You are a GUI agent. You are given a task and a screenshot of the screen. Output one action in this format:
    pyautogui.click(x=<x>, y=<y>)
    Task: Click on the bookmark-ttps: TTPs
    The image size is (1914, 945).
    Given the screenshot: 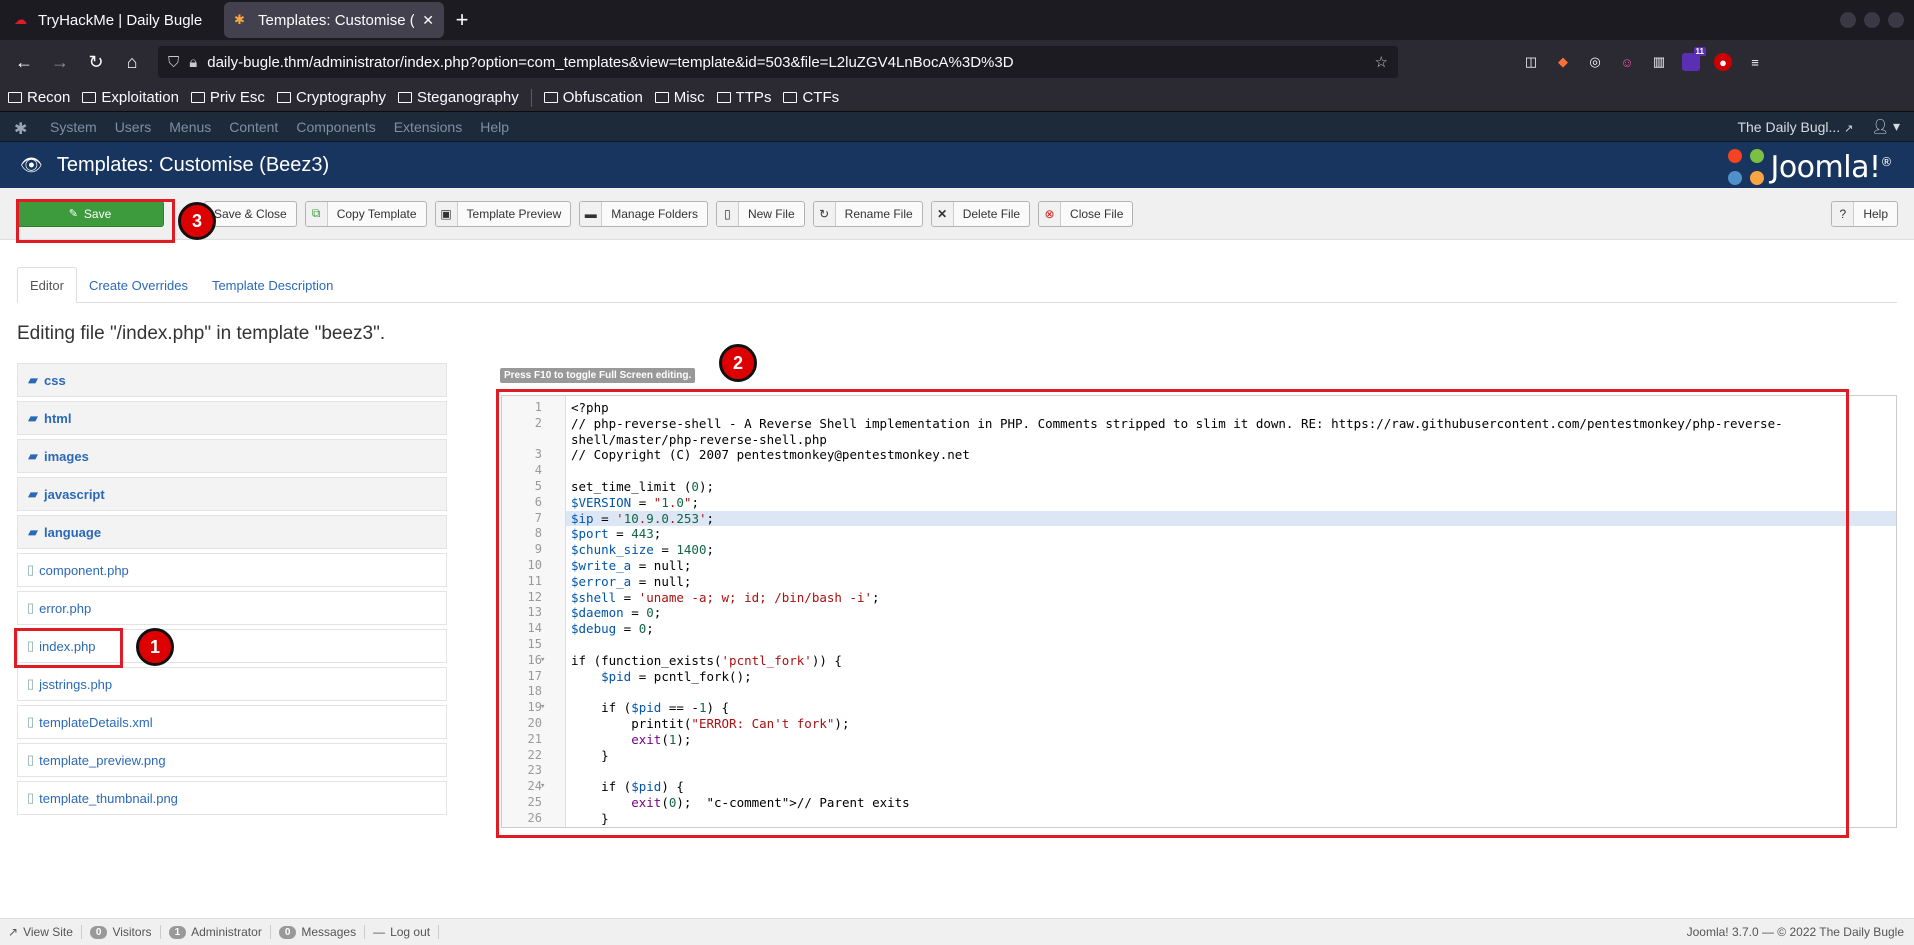 What is the action you would take?
    pyautogui.click(x=743, y=97)
    